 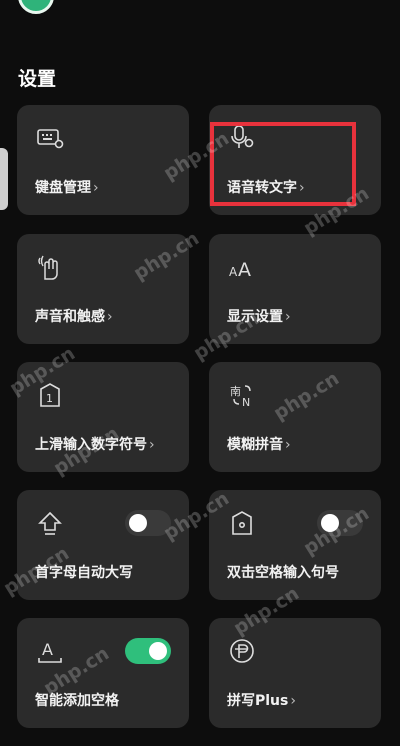 I want to click on spell-plus-icon, so click(x=242, y=651).